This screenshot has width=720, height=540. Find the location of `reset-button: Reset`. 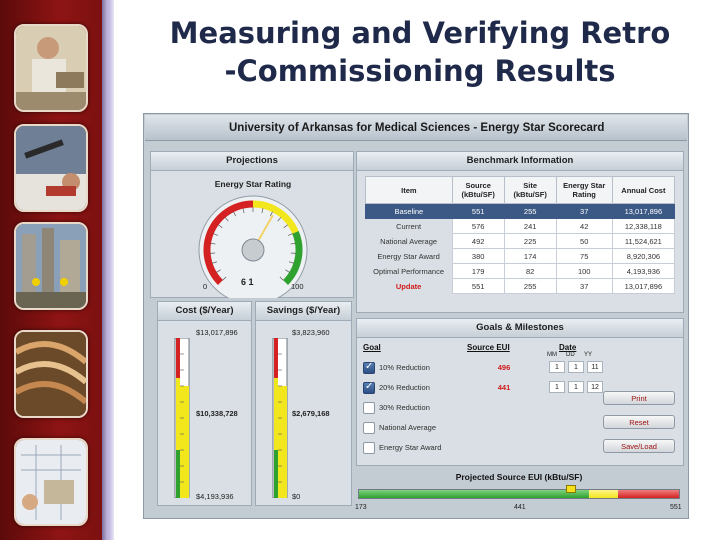

reset-button: Reset is located at coordinates (639, 422).